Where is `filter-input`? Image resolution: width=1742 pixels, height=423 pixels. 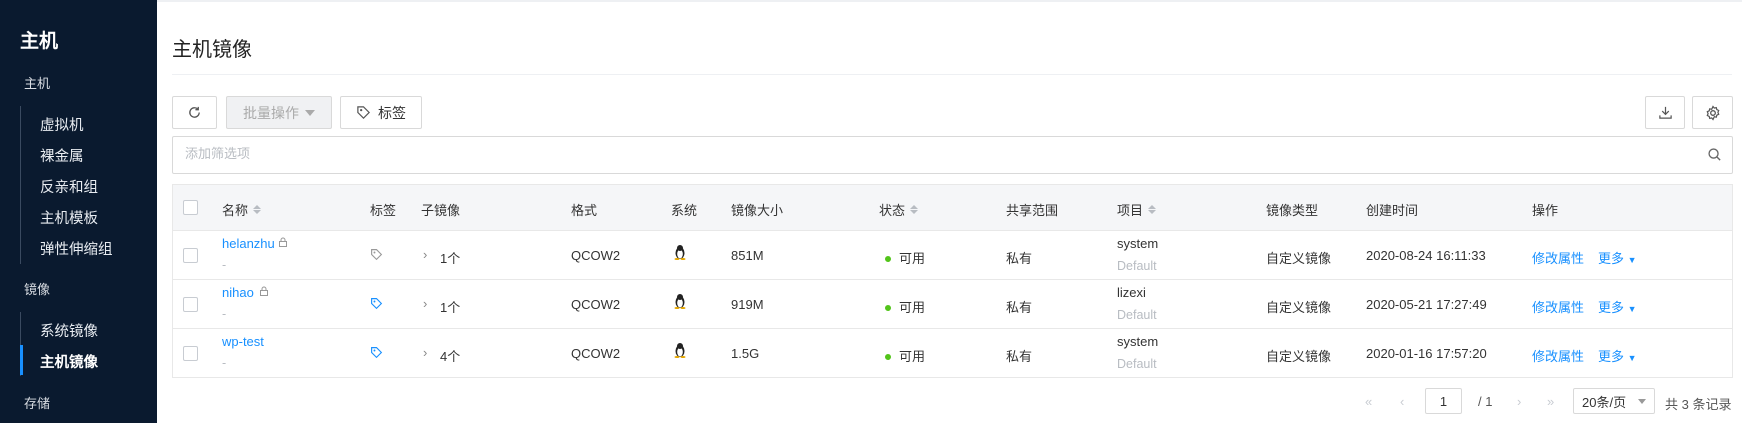 filter-input is located at coordinates (885, 153).